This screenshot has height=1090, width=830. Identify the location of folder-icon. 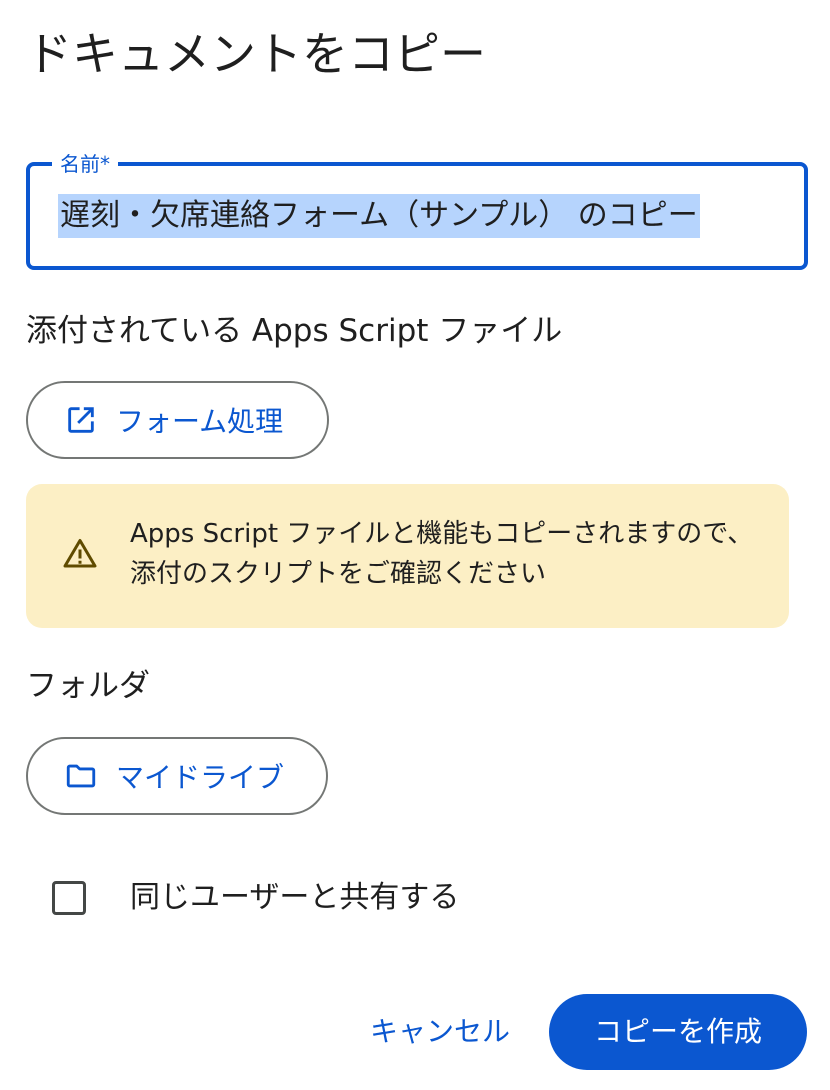
(81, 776).